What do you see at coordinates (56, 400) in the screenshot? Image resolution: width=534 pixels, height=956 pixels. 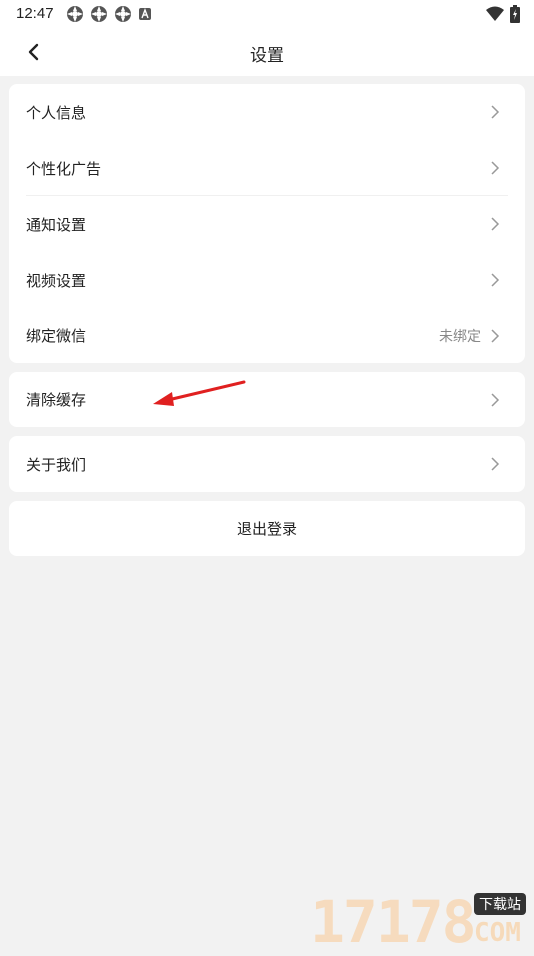 I see `settings-item-label: 清除缓存` at bounding box center [56, 400].